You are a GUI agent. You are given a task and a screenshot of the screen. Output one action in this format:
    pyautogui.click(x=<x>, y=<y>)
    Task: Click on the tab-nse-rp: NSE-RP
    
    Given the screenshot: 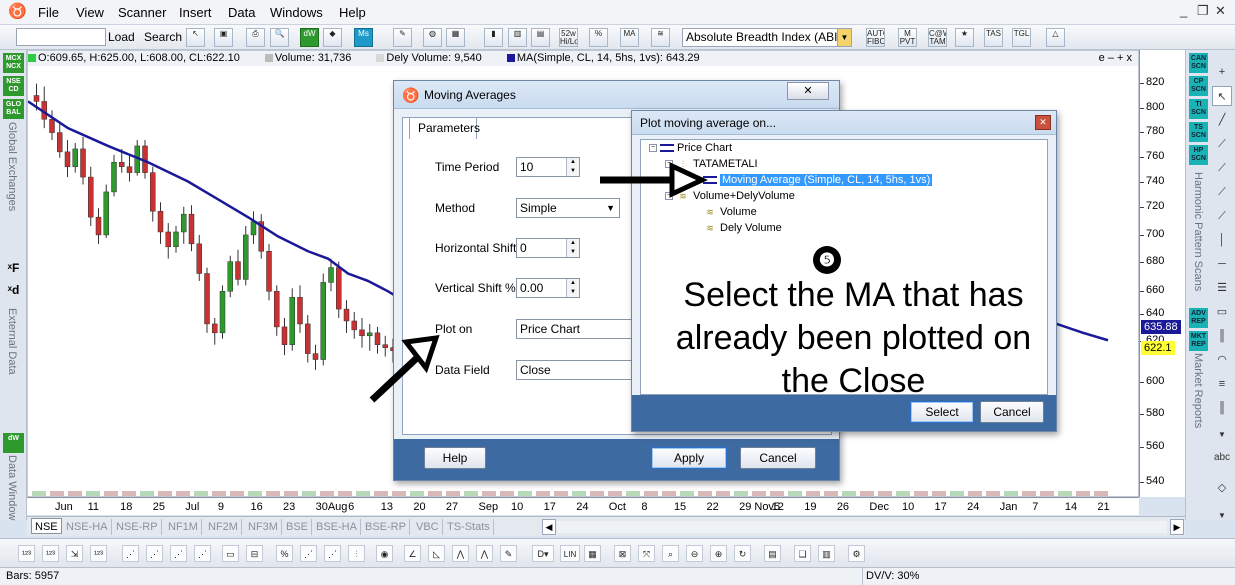 What is the action you would take?
    pyautogui.click(x=137, y=527)
    